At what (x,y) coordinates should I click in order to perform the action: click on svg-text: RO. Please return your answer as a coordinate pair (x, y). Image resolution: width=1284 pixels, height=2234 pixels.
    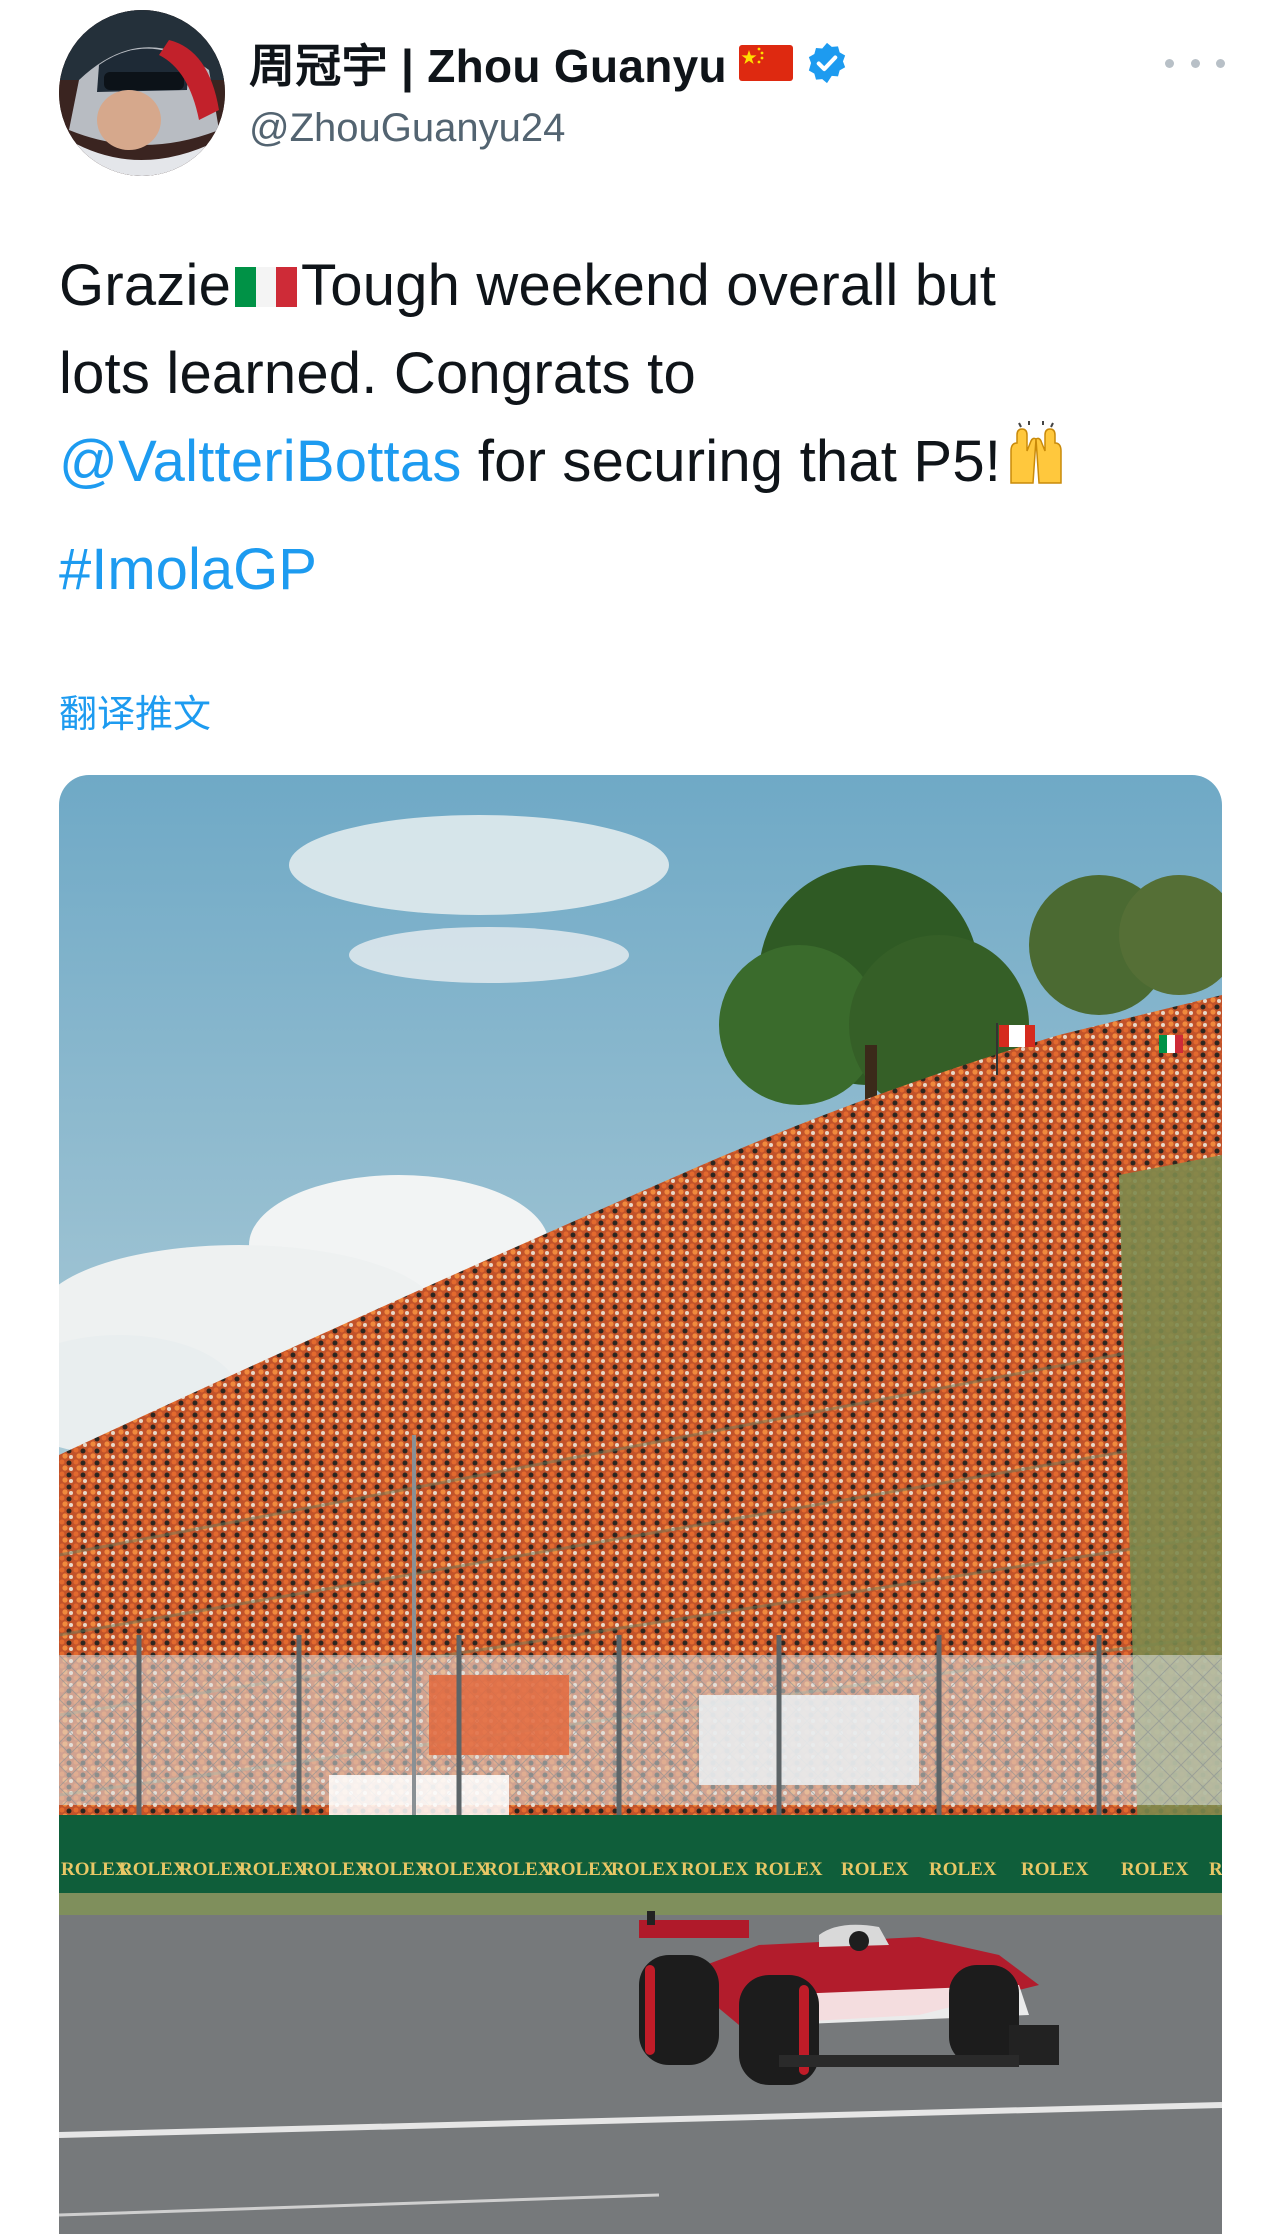
    Looking at the image, I should click on (1215, 1869).